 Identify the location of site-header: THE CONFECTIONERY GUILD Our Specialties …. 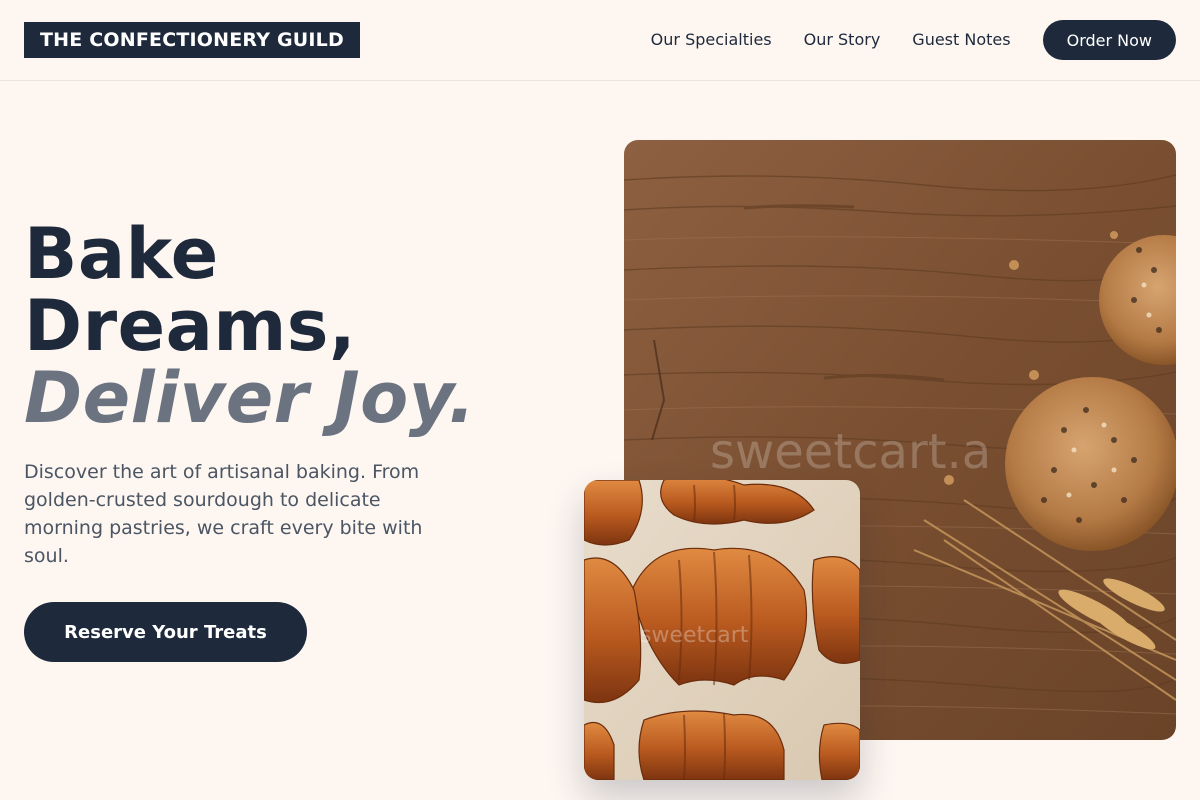
(600, 40).